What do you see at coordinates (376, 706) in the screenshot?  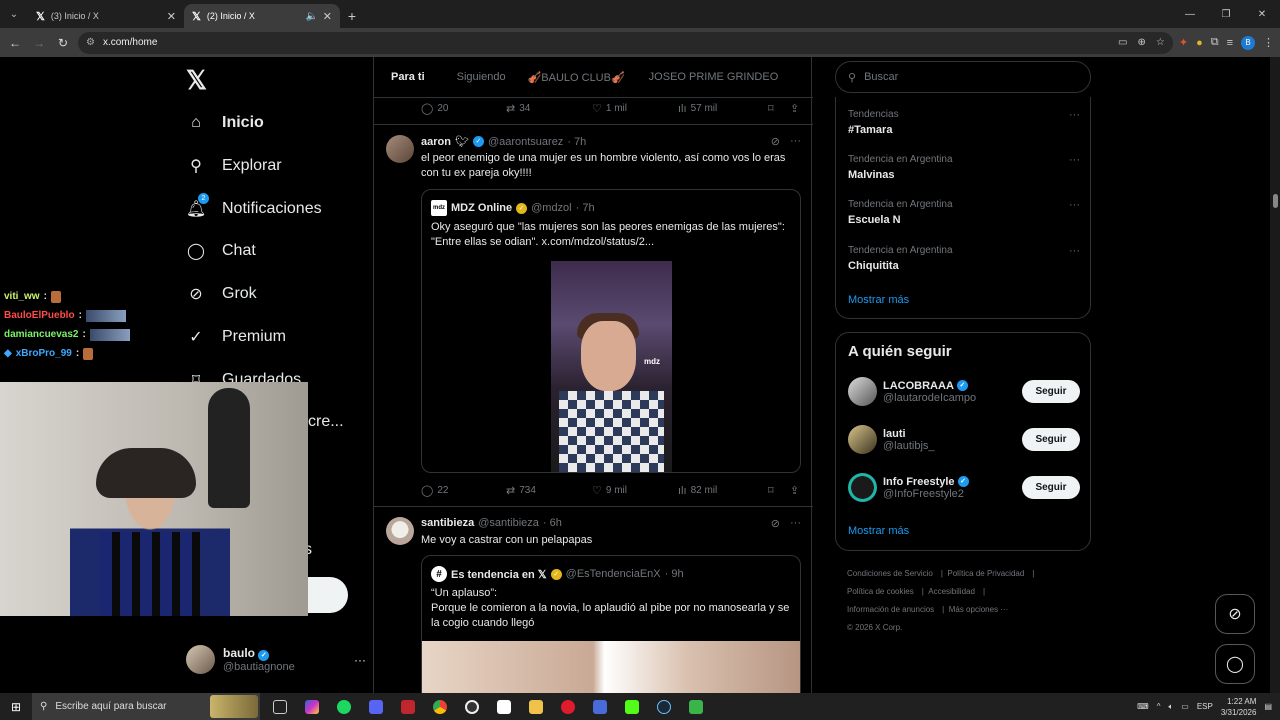 I see `discord-icon` at bounding box center [376, 706].